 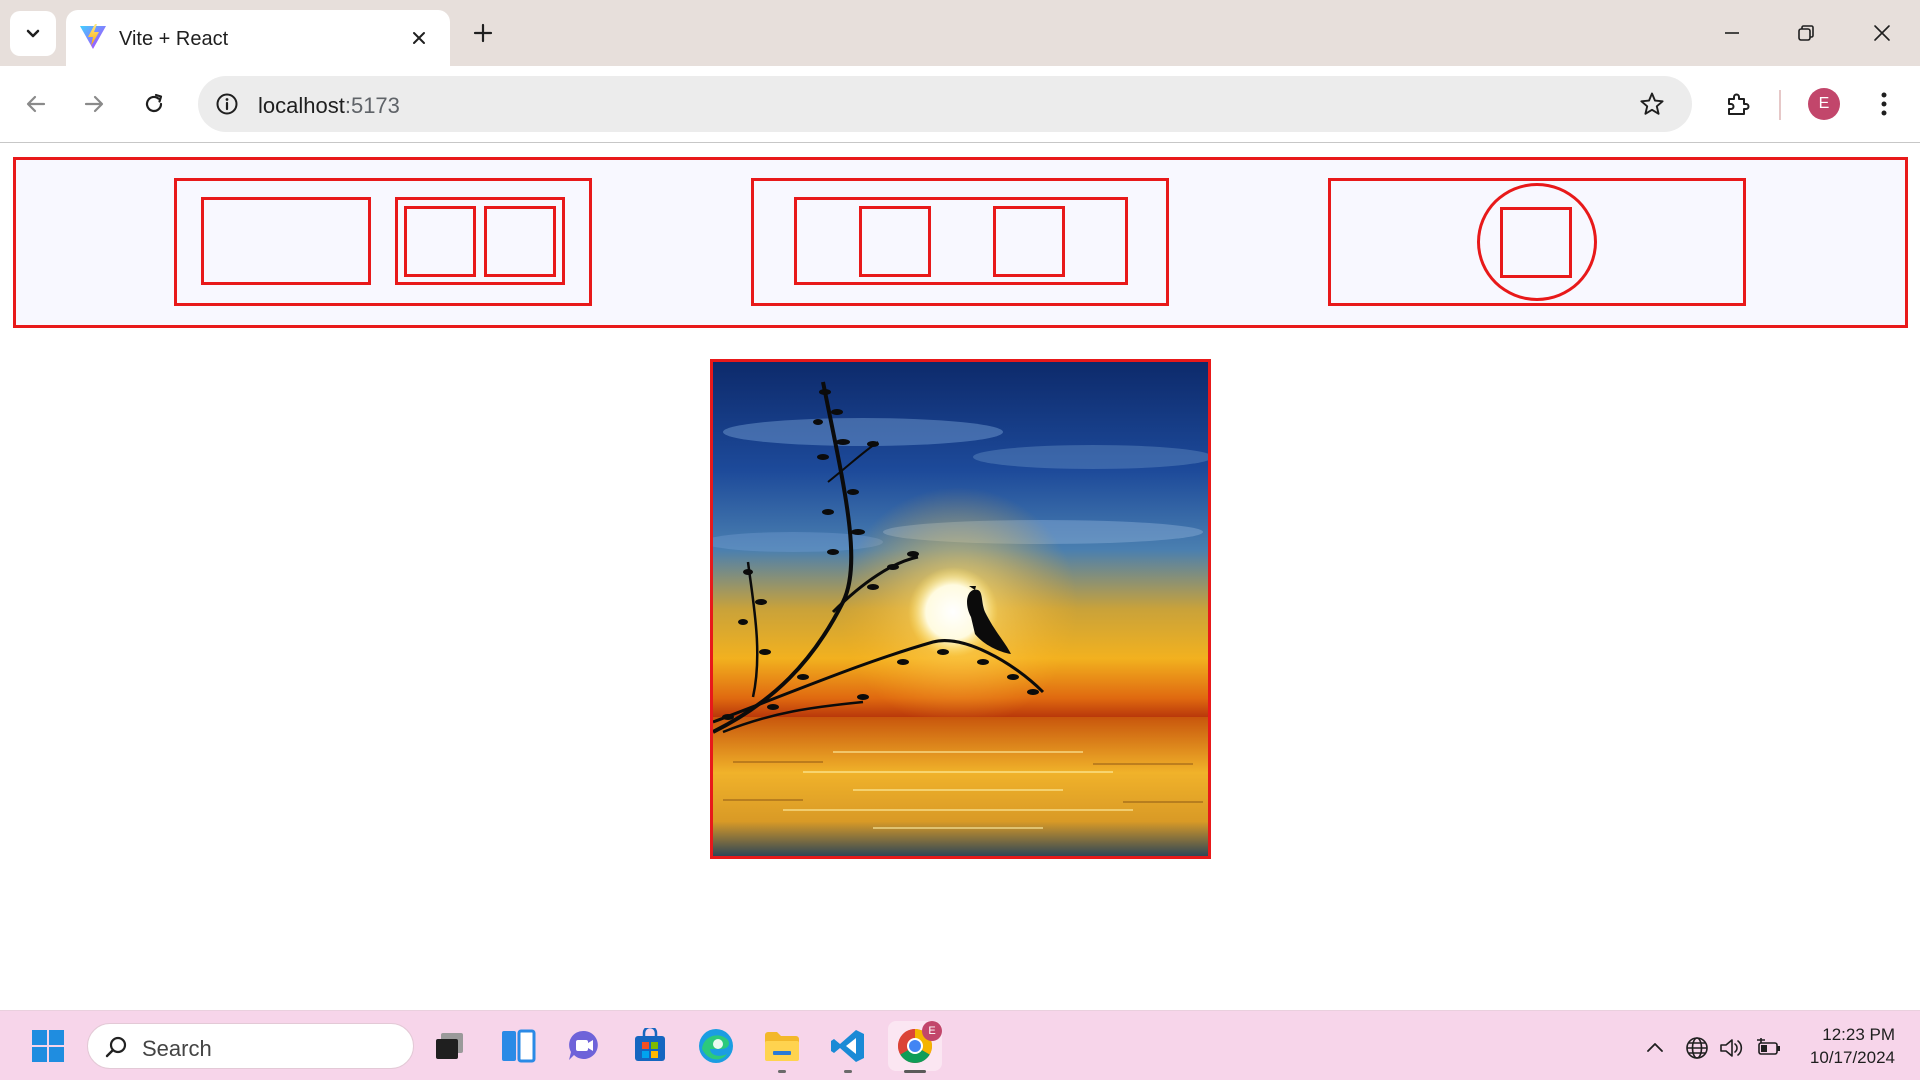 I want to click on store-button, so click(x=650, y=1046).